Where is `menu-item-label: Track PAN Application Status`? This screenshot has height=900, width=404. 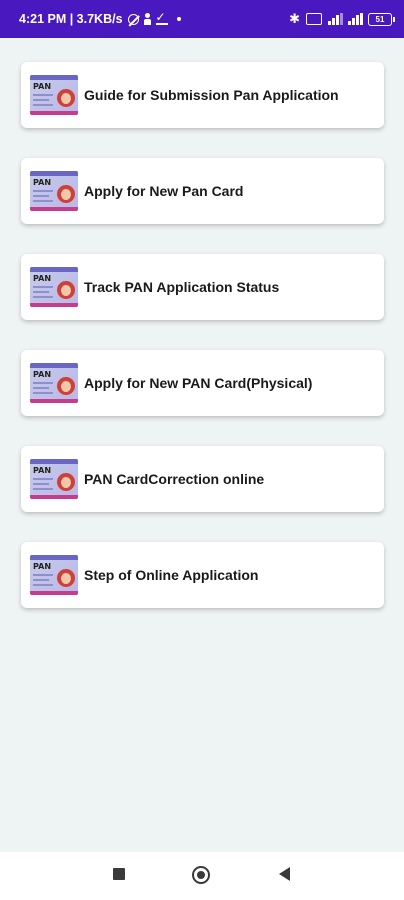 menu-item-label: Track PAN Application Status is located at coordinates (182, 287).